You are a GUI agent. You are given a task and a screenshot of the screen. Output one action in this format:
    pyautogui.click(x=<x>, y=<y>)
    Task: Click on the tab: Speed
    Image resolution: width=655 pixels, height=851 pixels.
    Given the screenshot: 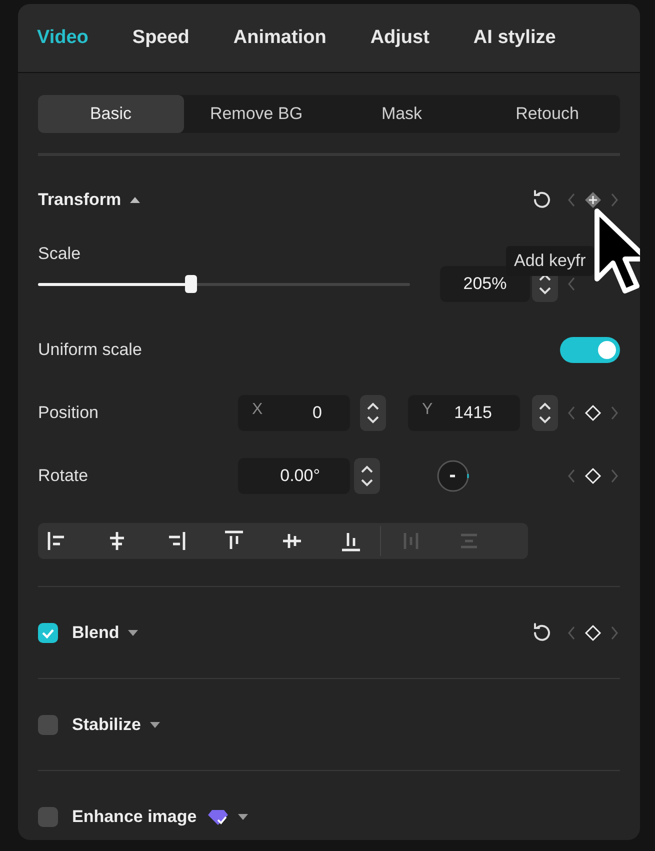 What is the action you would take?
    pyautogui.click(x=161, y=38)
    